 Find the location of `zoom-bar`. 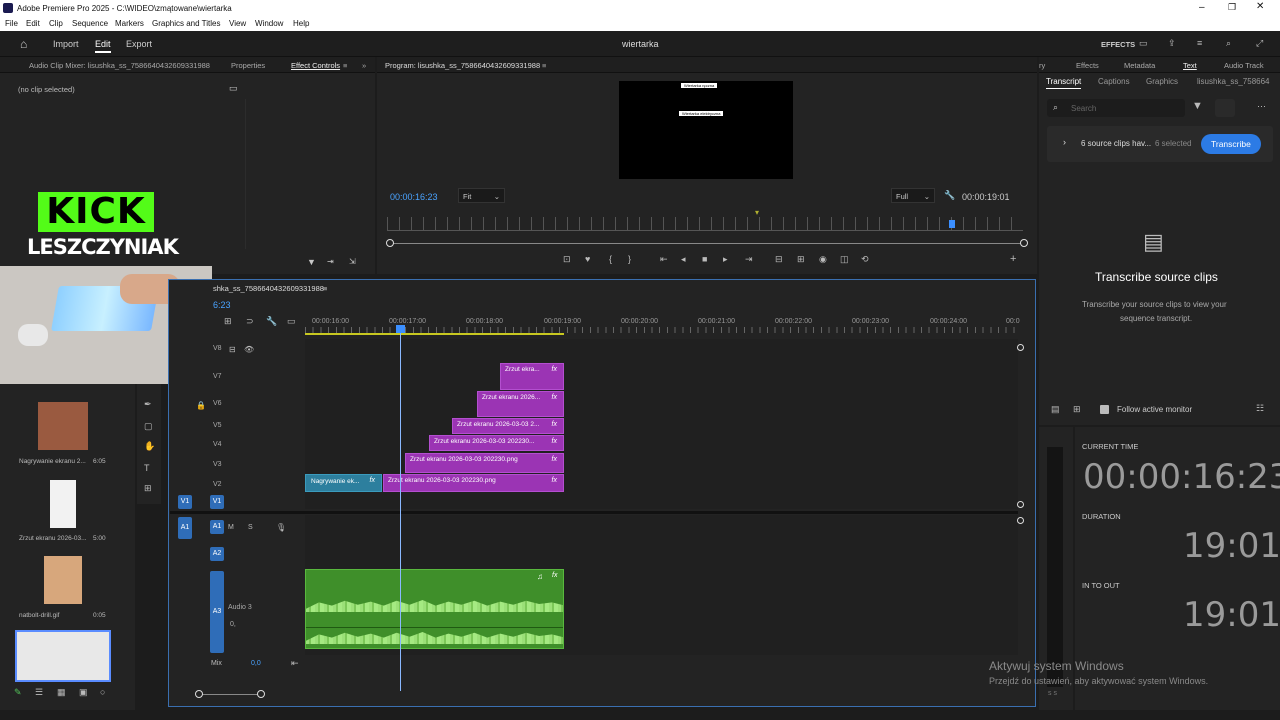

zoom-bar is located at coordinates (707, 243).